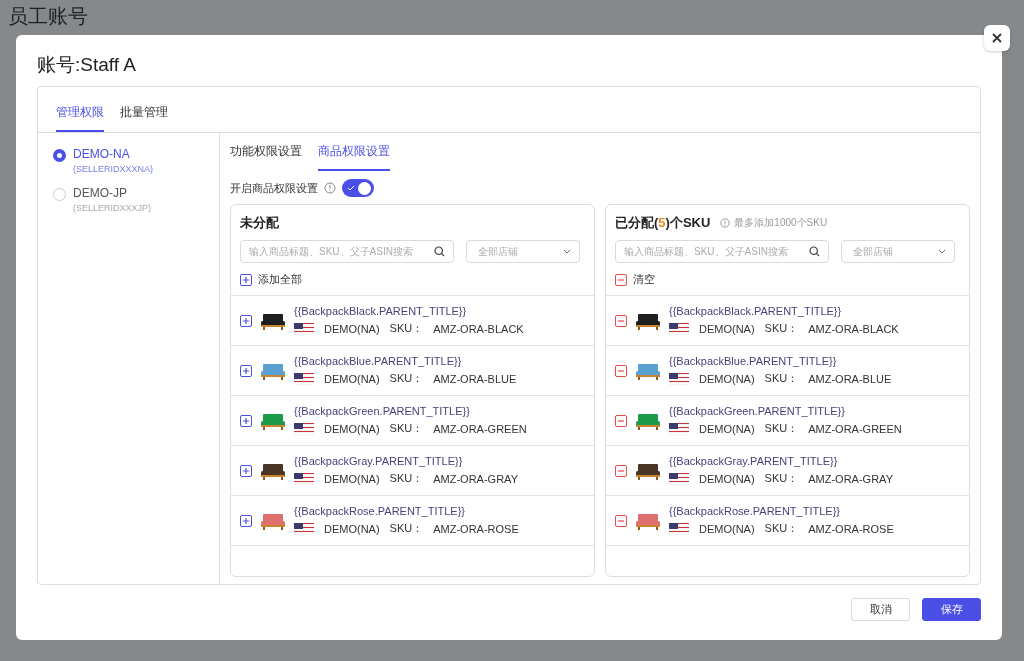 This screenshot has width=1024, height=661. What do you see at coordinates (113, 169) in the screenshot?
I see `account-id: (SELLERIDXXXNA)` at bounding box center [113, 169].